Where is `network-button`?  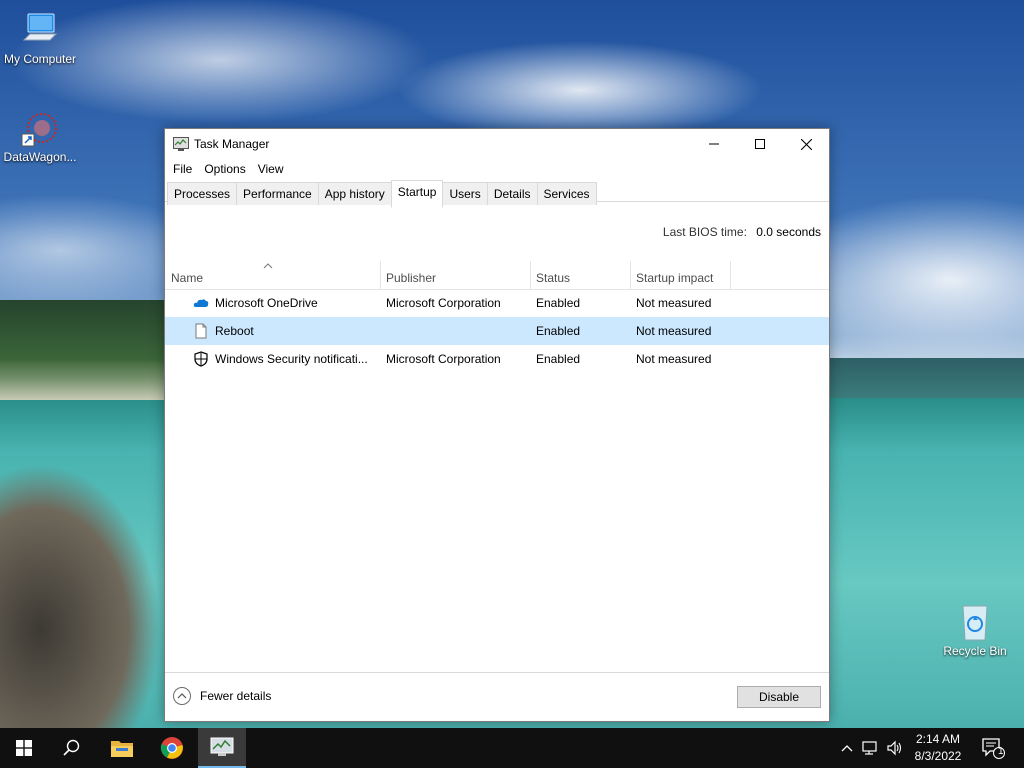 network-button is located at coordinates (871, 748).